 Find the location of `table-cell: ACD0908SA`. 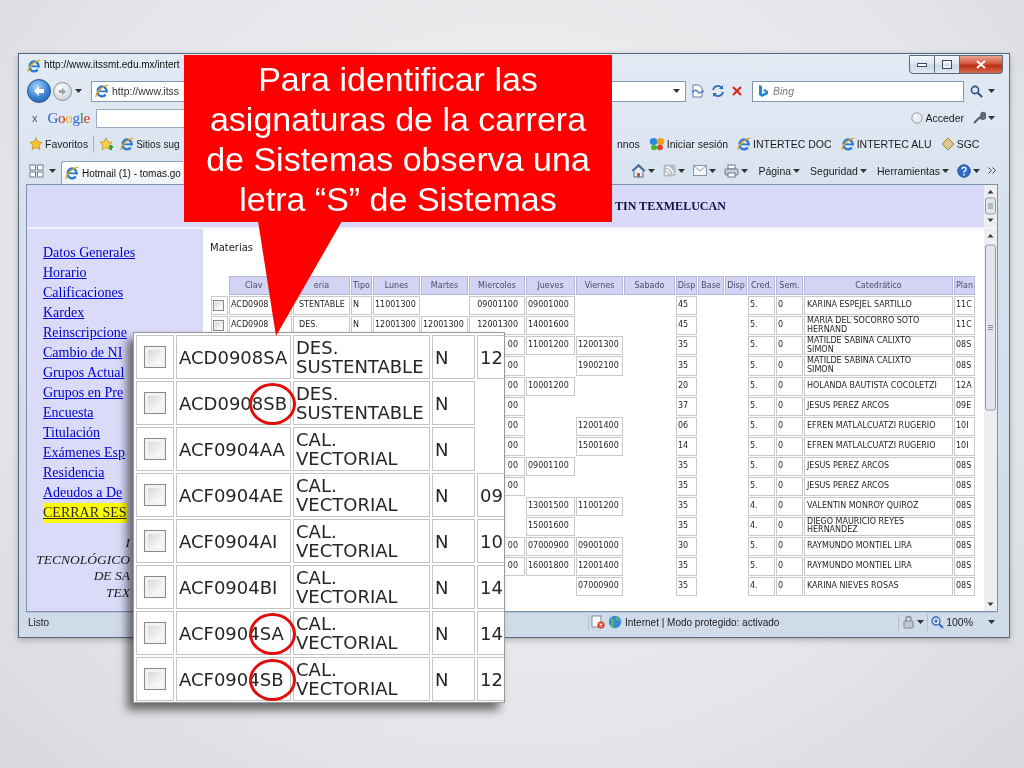

table-cell: ACD0908SA is located at coordinates (233, 357).